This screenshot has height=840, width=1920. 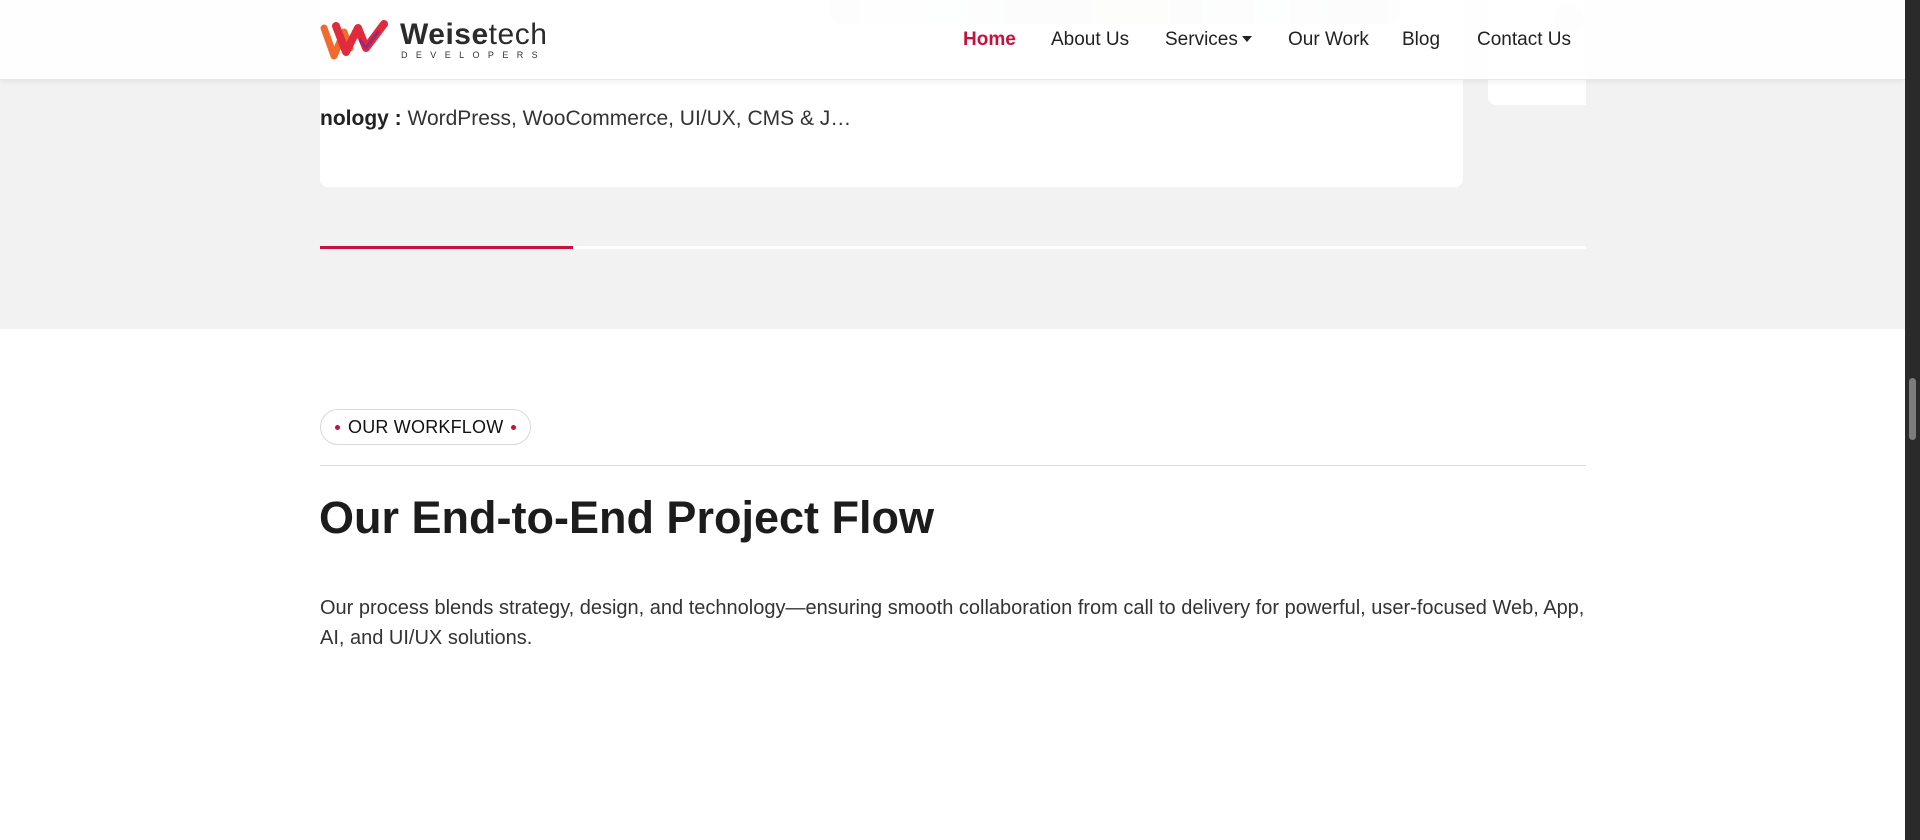 What do you see at coordinates (953, 465) in the screenshot?
I see `section-divider` at bounding box center [953, 465].